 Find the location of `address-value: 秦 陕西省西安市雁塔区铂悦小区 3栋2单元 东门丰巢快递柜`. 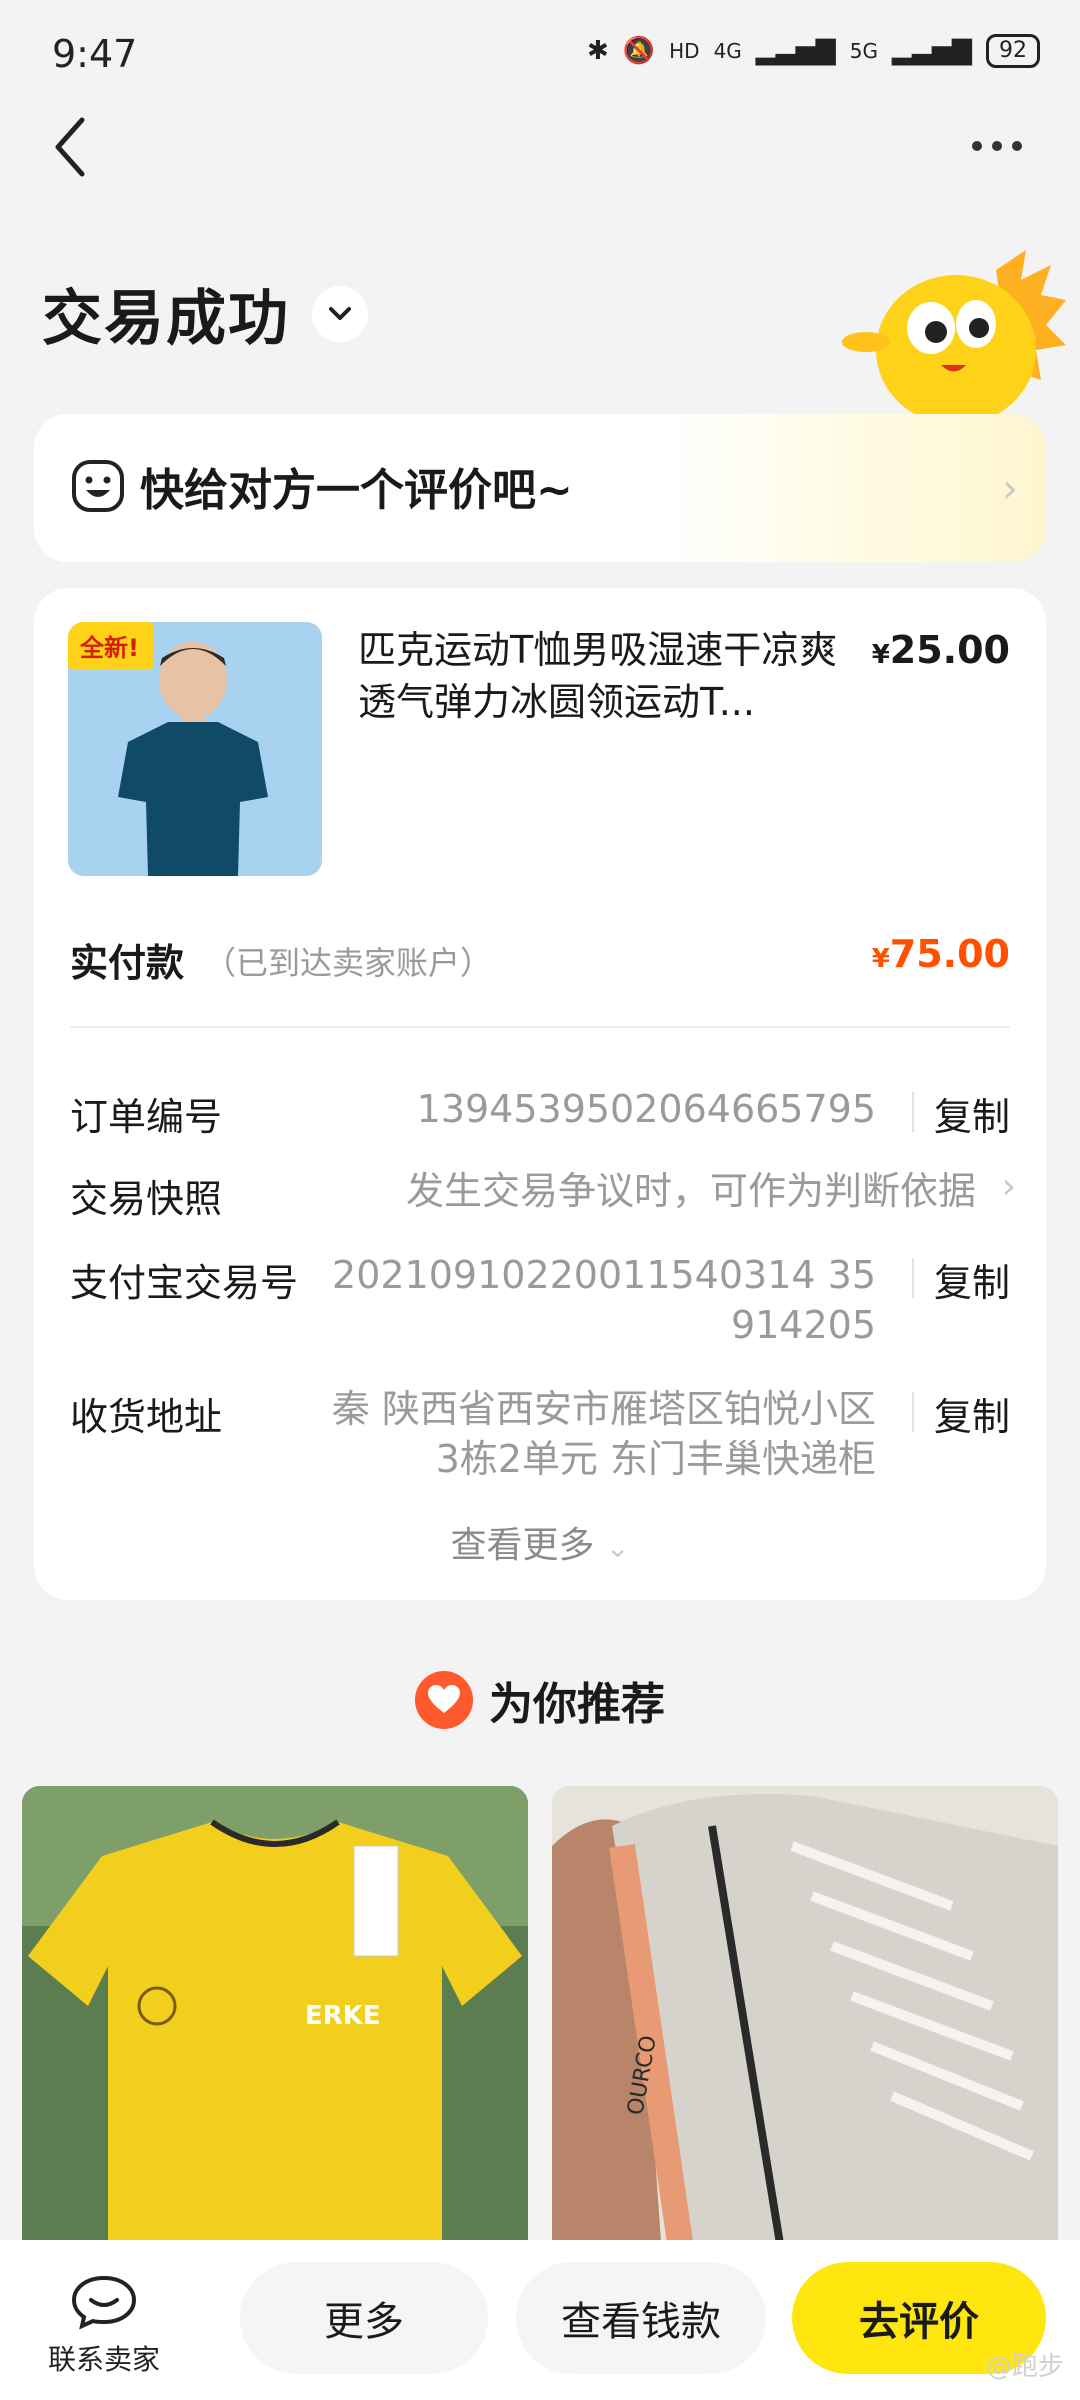

address-value: 秦 陕西省西安市雁塔区铂悦小区 3栋2单元 东门丰巢快递柜 is located at coordinates (604, 1434).